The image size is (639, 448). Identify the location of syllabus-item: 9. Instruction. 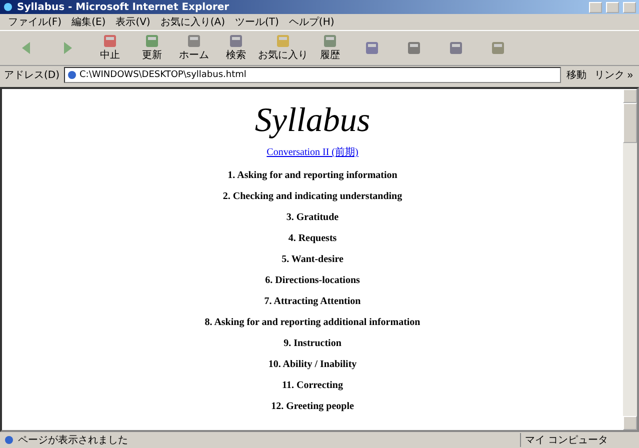
(313, 344).